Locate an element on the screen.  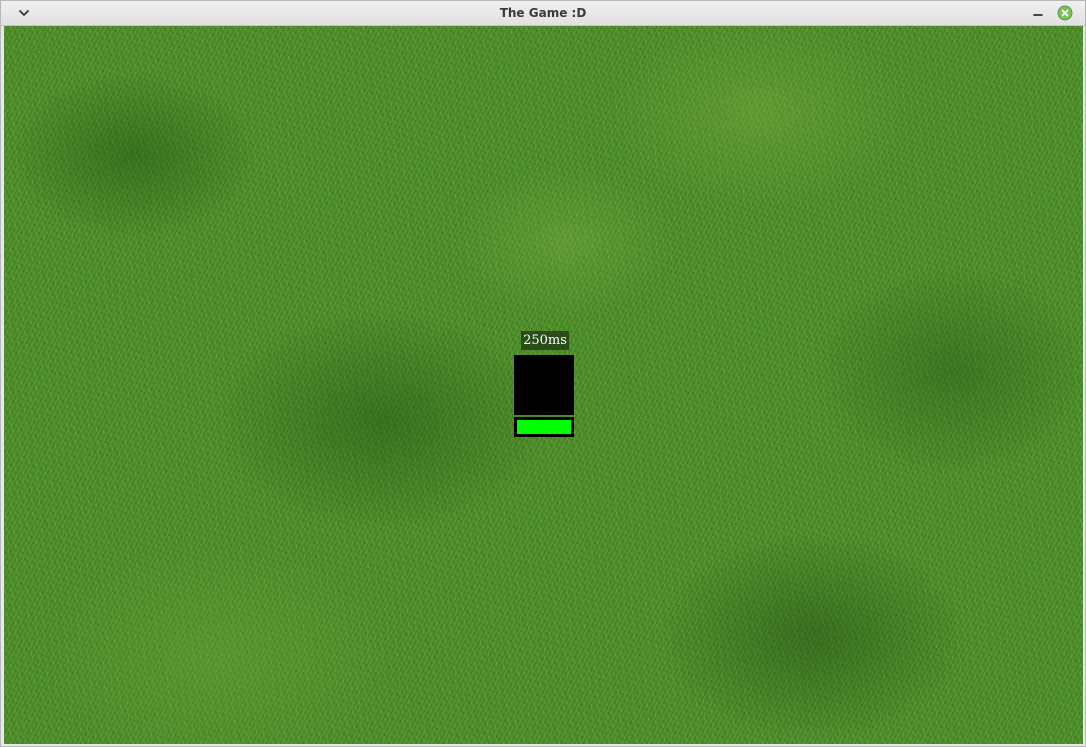
health-bar is located at coordinates (544, 427).